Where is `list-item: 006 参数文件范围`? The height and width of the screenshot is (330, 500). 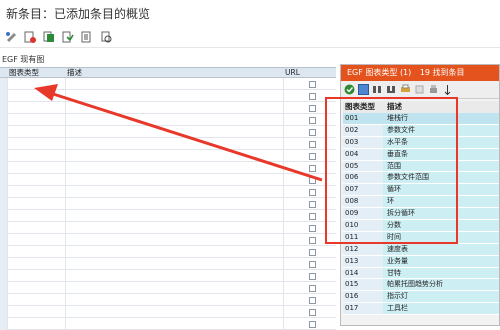
list-item: 006 参数文件范围 is located at coordinates (421, 178).